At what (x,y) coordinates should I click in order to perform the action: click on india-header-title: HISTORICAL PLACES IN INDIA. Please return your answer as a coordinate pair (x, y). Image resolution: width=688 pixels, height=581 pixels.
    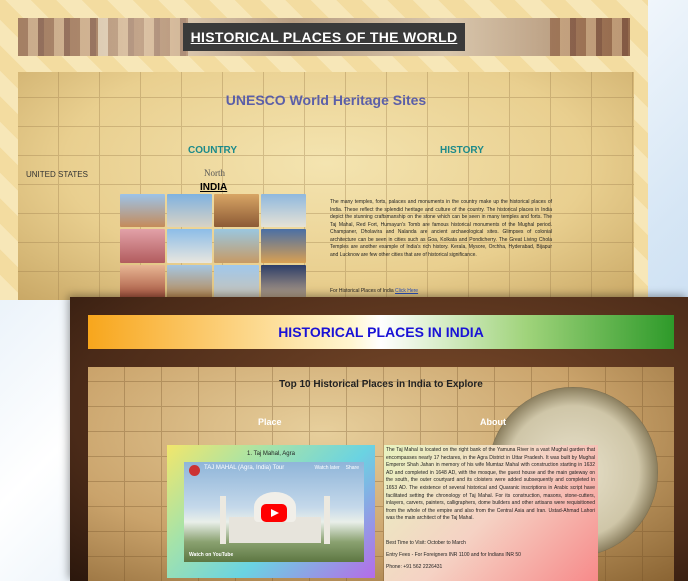
    Looking at the image, I should click on (381, 332).